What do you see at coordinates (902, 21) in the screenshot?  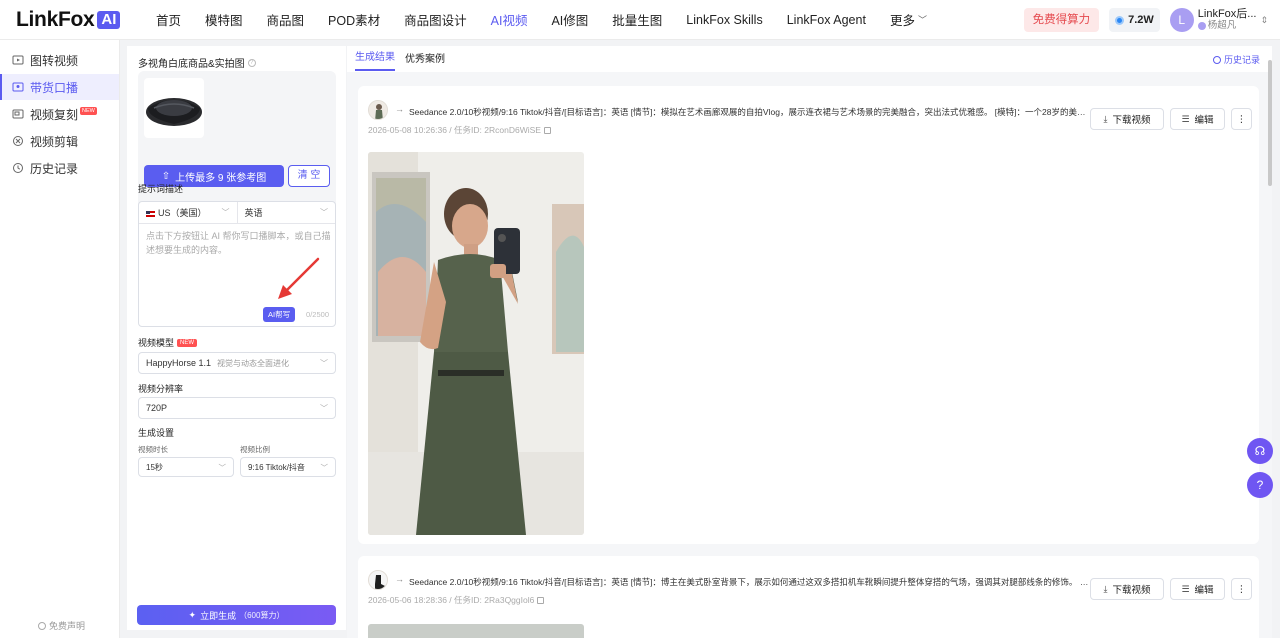 I see `nav-more-label: 更多` at bounding box center [902, 21].